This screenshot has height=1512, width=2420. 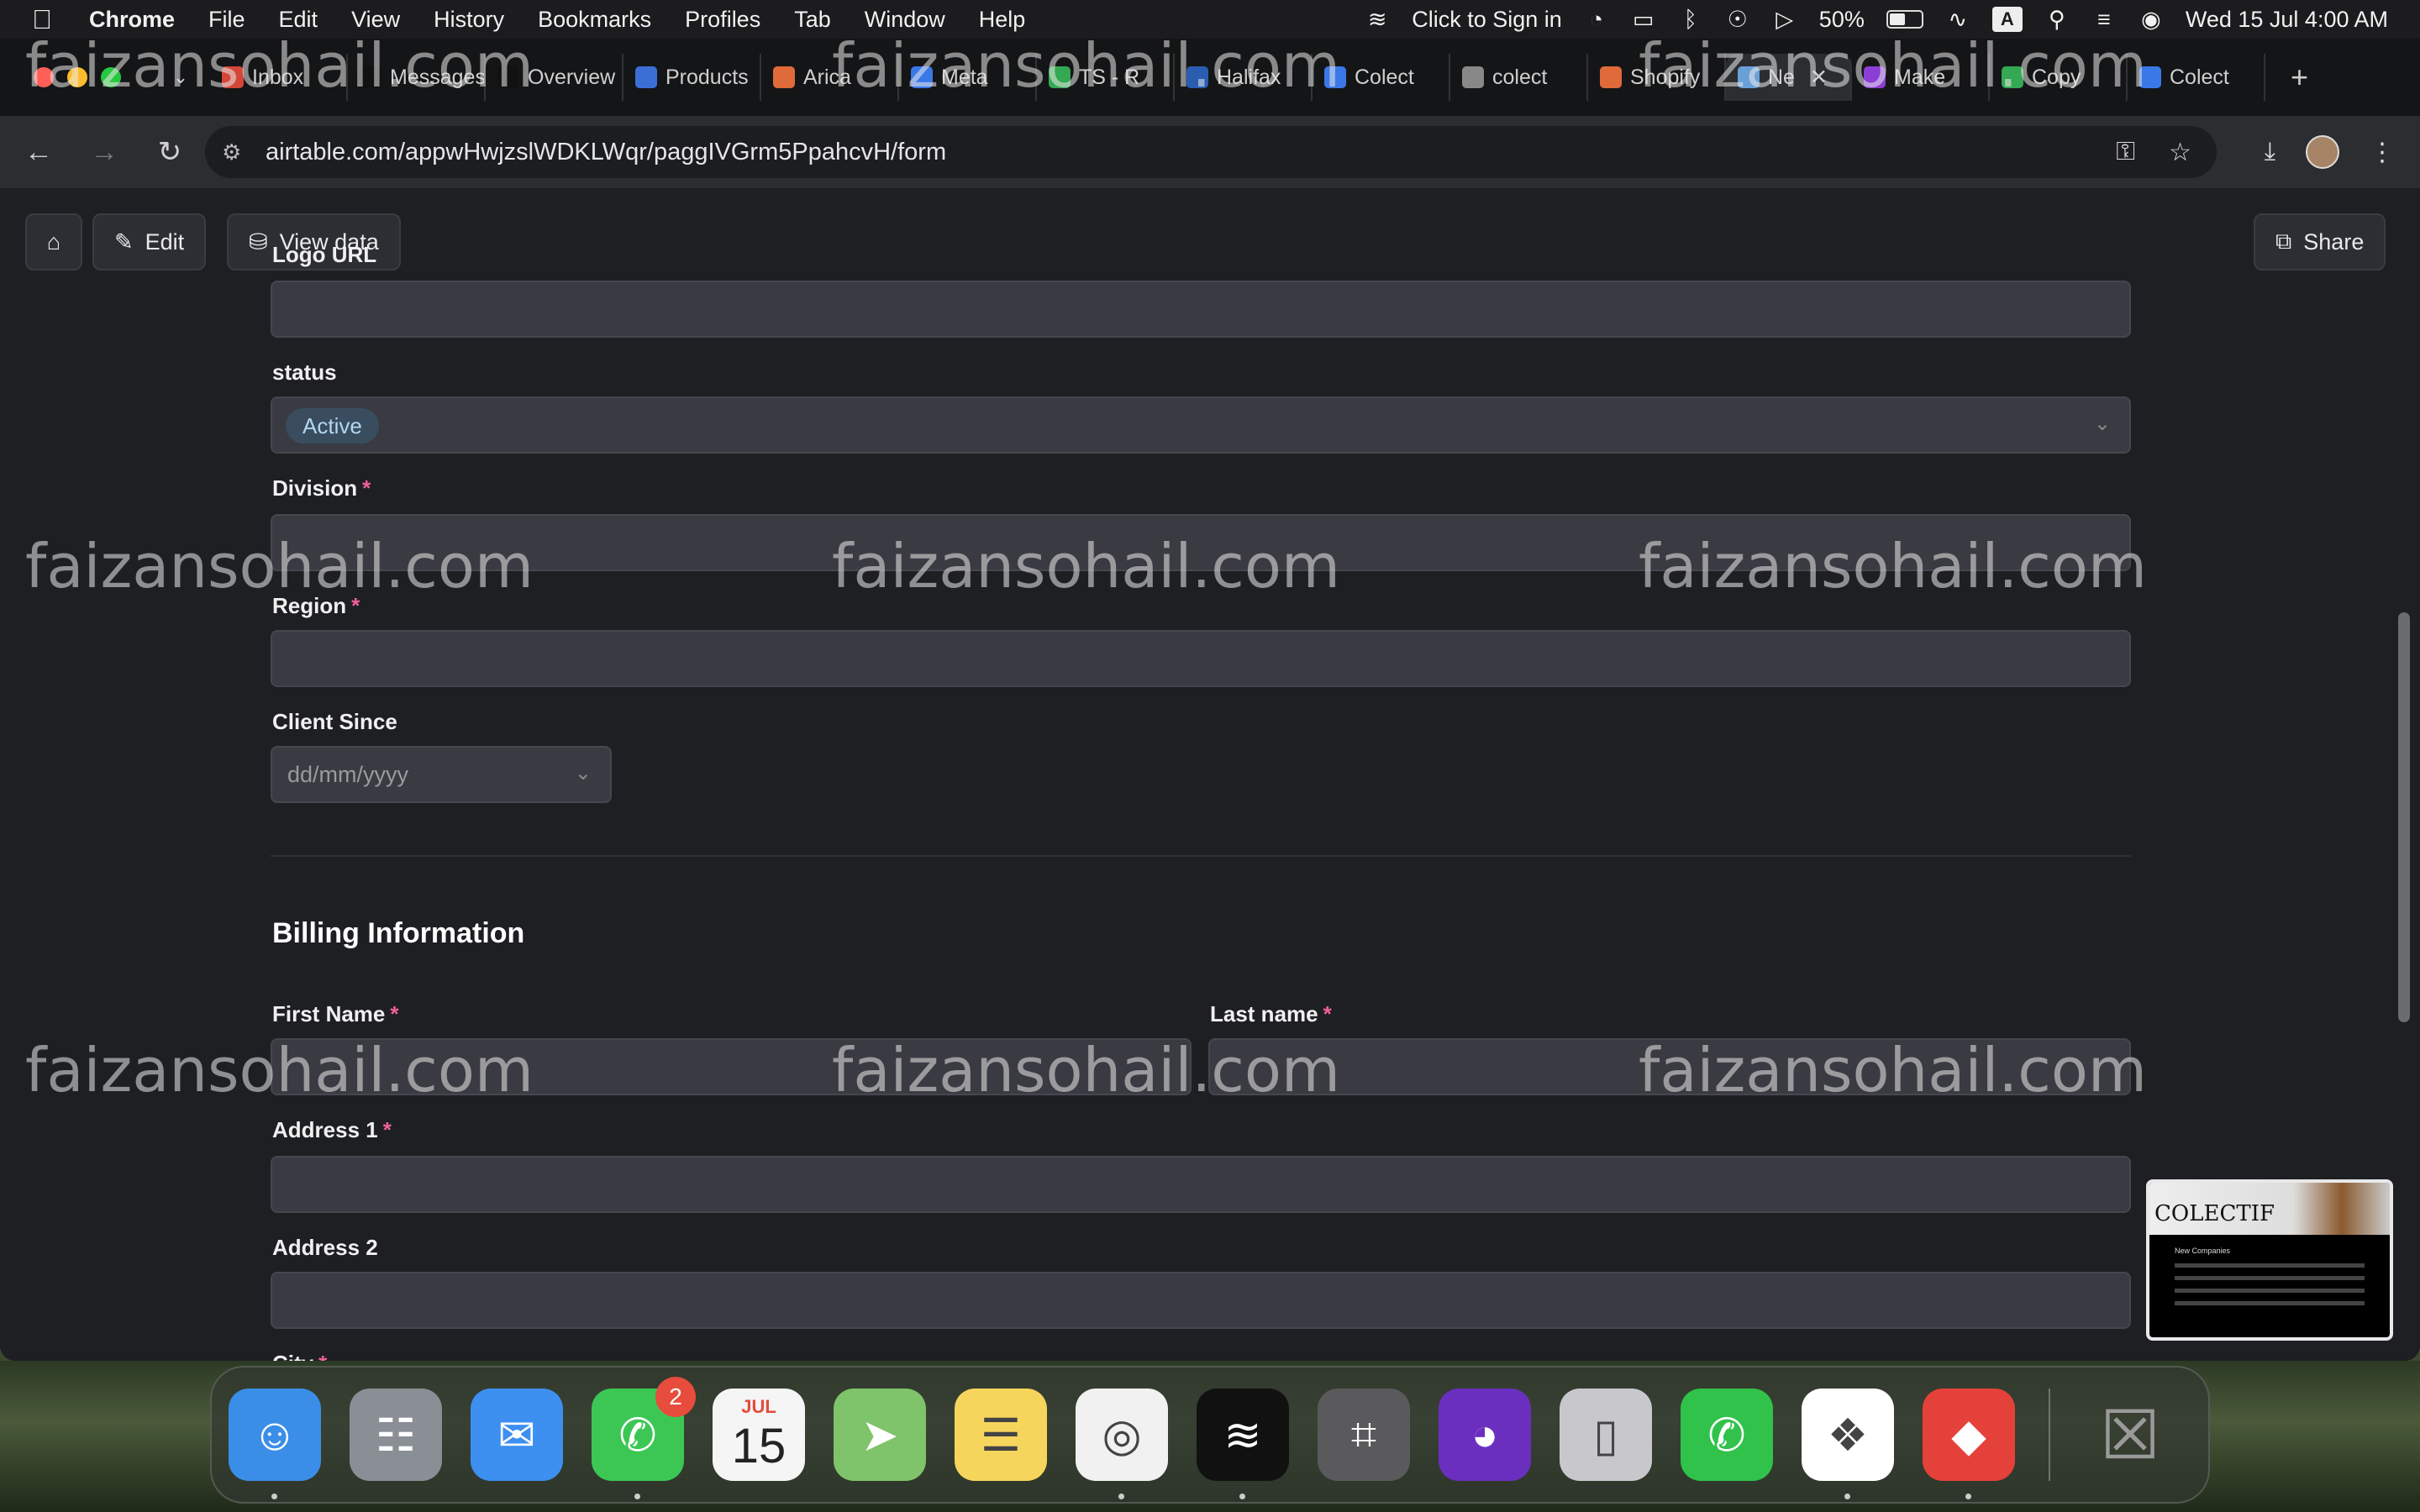 What do you see at coordinates (2323, 152) in the screenshot?
I see `profile-avatar` at bounding box center [2323, 152].